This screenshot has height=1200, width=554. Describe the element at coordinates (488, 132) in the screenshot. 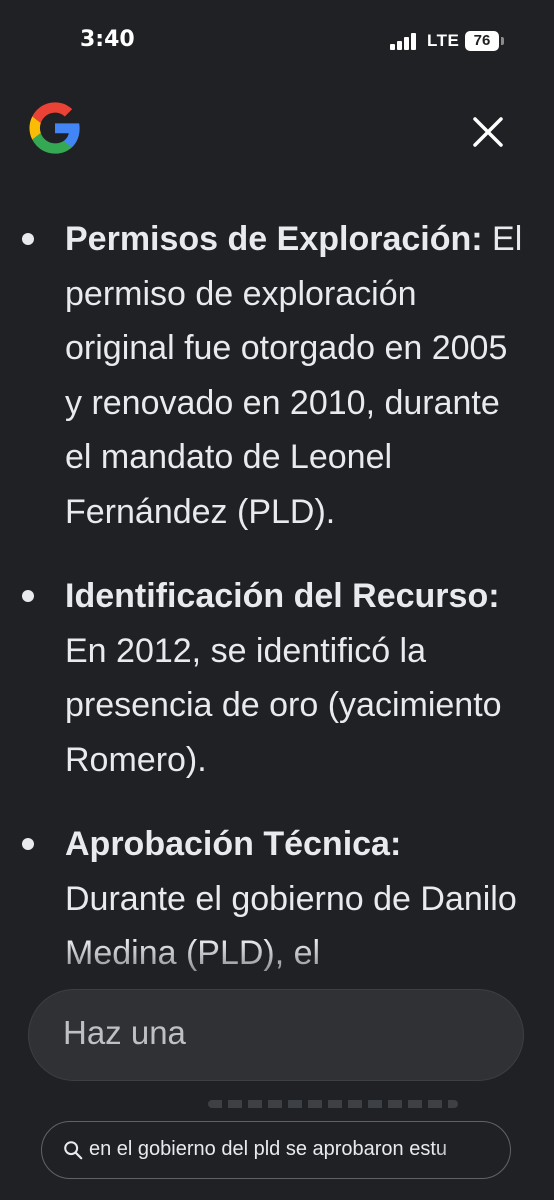

I see `close-icon` at that location.